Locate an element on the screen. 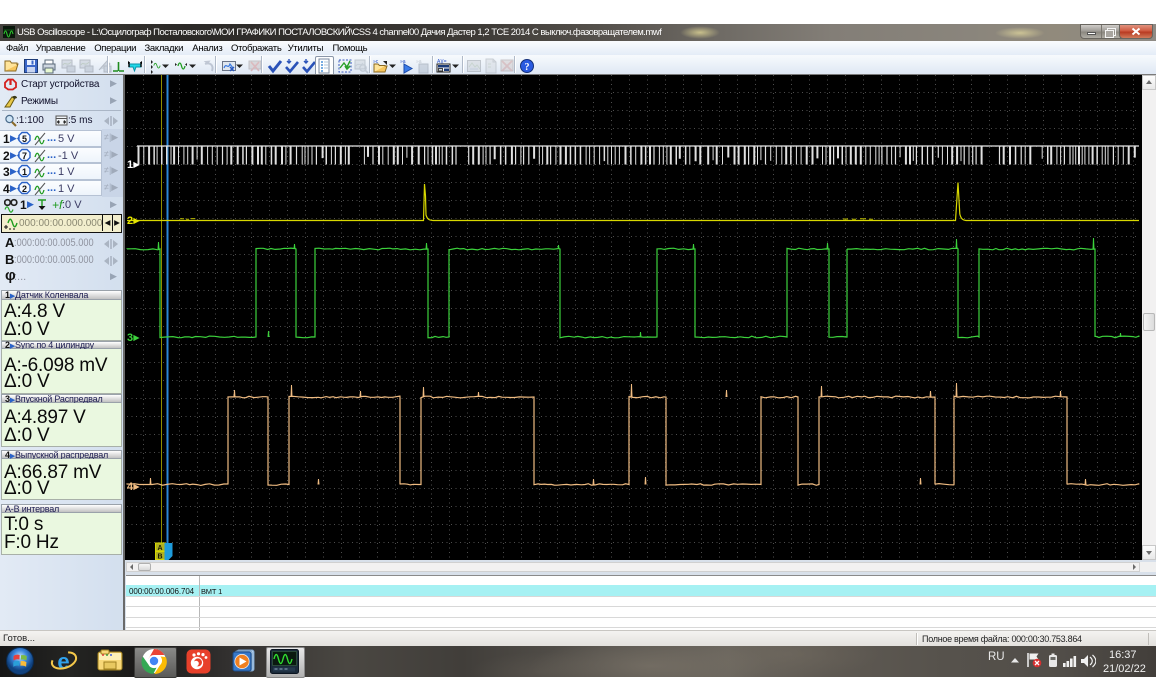 The height and width of the screenshot is (700, 1156). svg-text: A is located at coordinates (160, 548).